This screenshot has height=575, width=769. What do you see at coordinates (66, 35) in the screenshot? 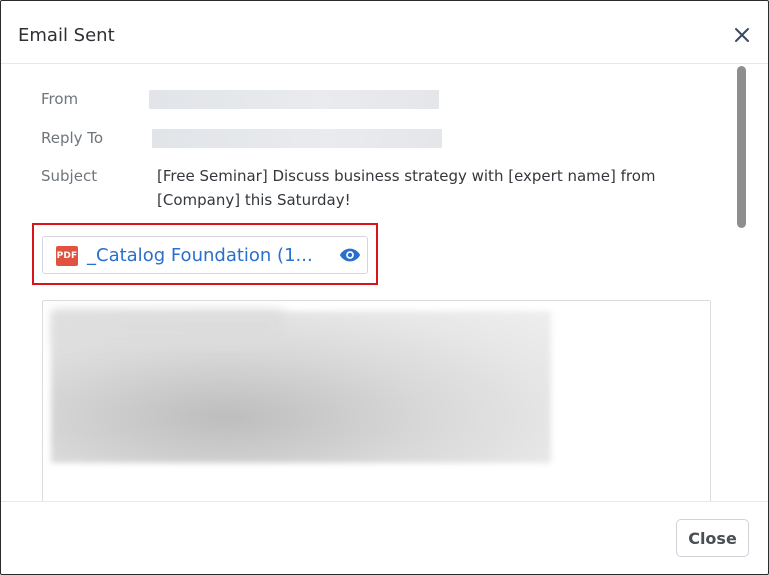
I see `dialog-title: Email Sent` at bounding box center [66, 35].